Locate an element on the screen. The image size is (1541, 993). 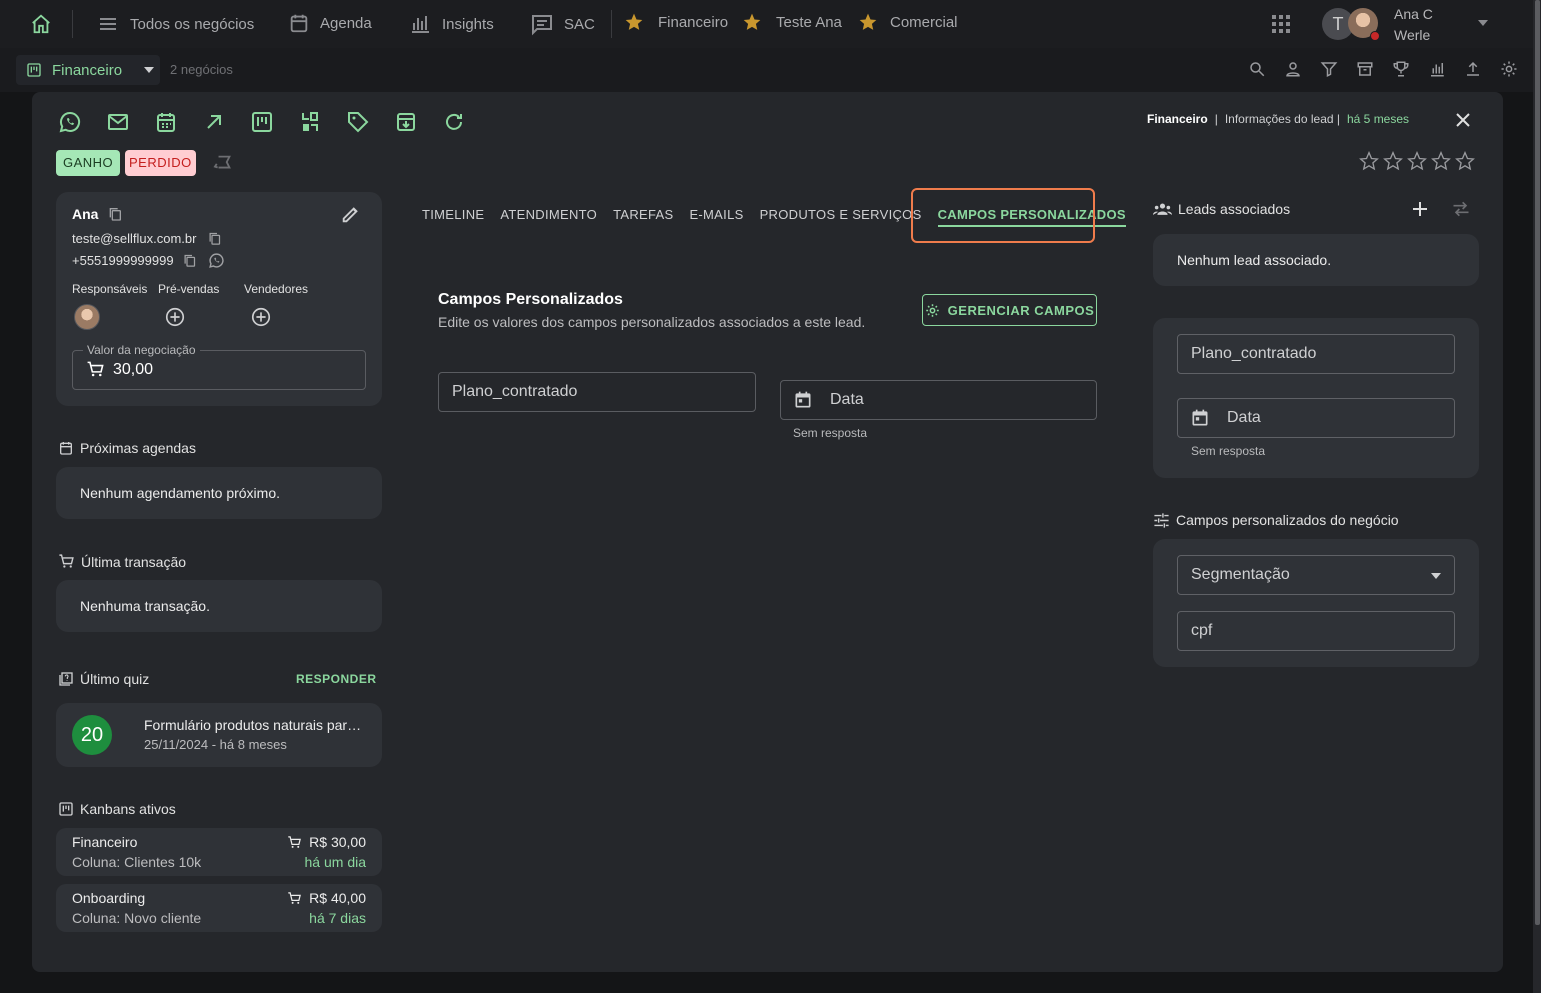
plan-field: Plano_contratado is located at coordinates (597, 392).